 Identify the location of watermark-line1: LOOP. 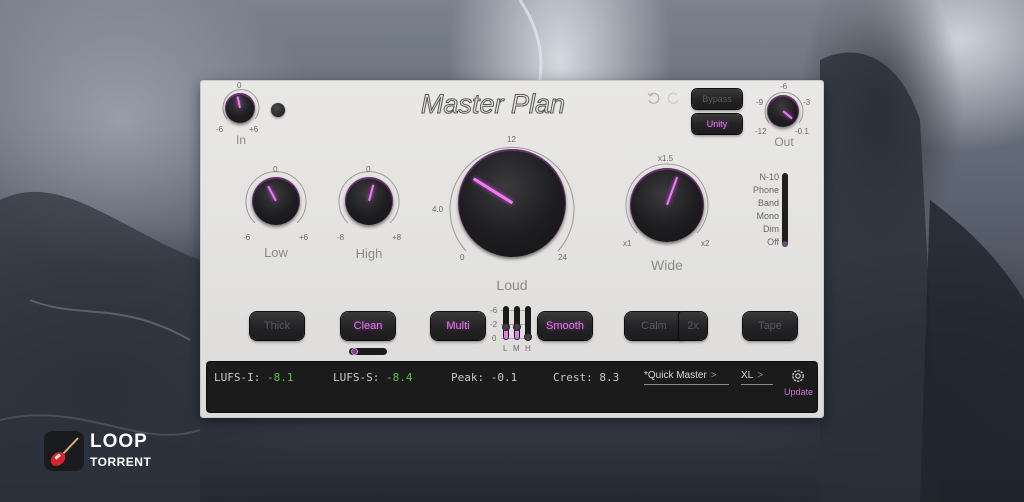
(119, 441).